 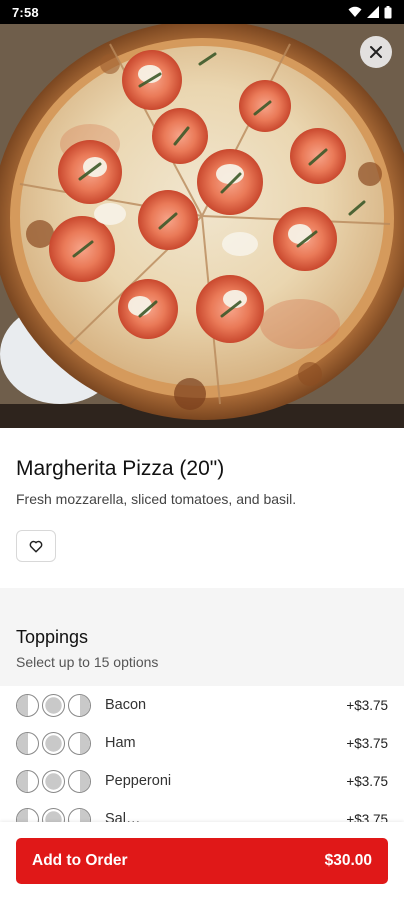 I want to click on topping-name: Ham, so click(x=120, y=743).